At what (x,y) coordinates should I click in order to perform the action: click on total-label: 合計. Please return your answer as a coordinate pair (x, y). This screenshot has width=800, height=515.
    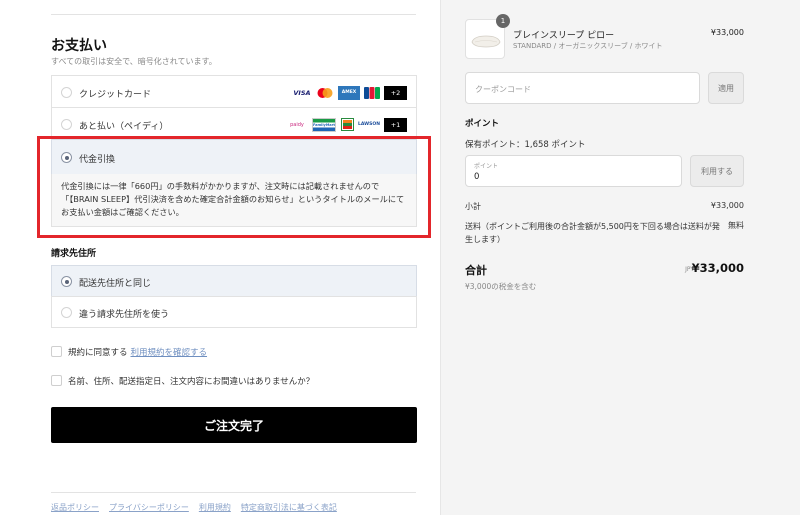
    Looking at the image, I should click on (476, 270).